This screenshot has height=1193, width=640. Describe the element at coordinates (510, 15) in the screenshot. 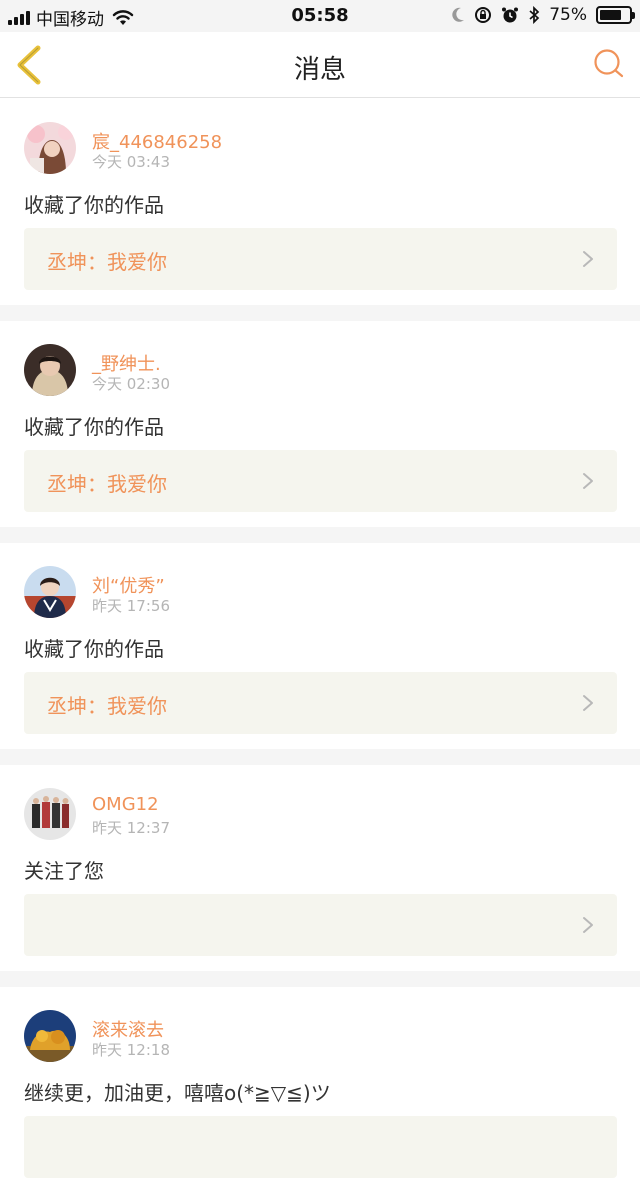

I see `alarm-icon` at that location.